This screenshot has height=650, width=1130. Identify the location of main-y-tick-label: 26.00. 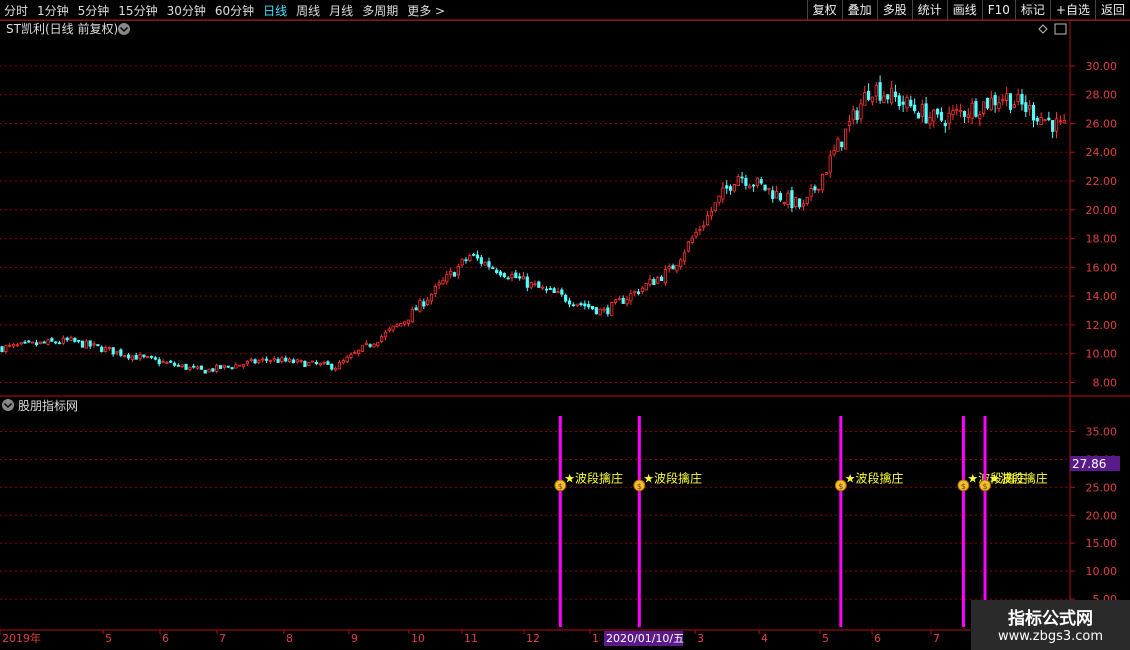
(1102, 123).